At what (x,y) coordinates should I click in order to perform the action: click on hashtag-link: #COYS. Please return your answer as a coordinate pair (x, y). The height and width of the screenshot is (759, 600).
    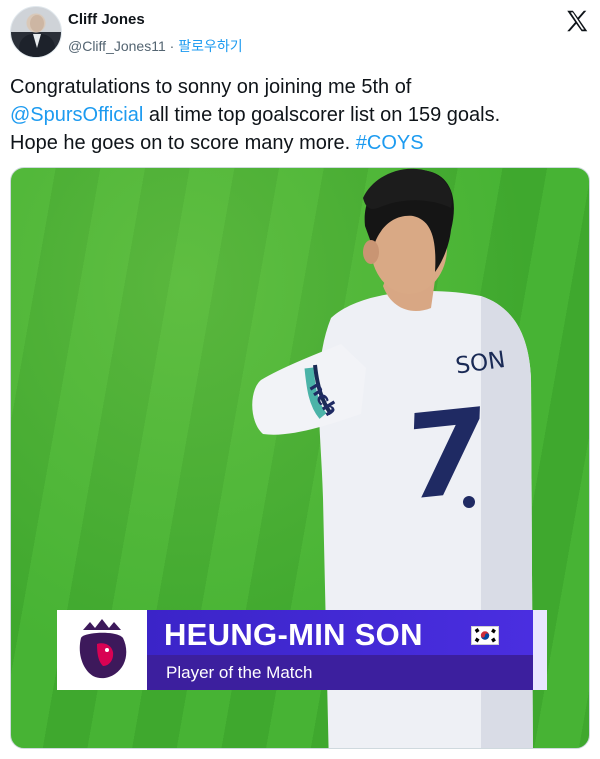
    Looking at the image, I should click on (390, 143).